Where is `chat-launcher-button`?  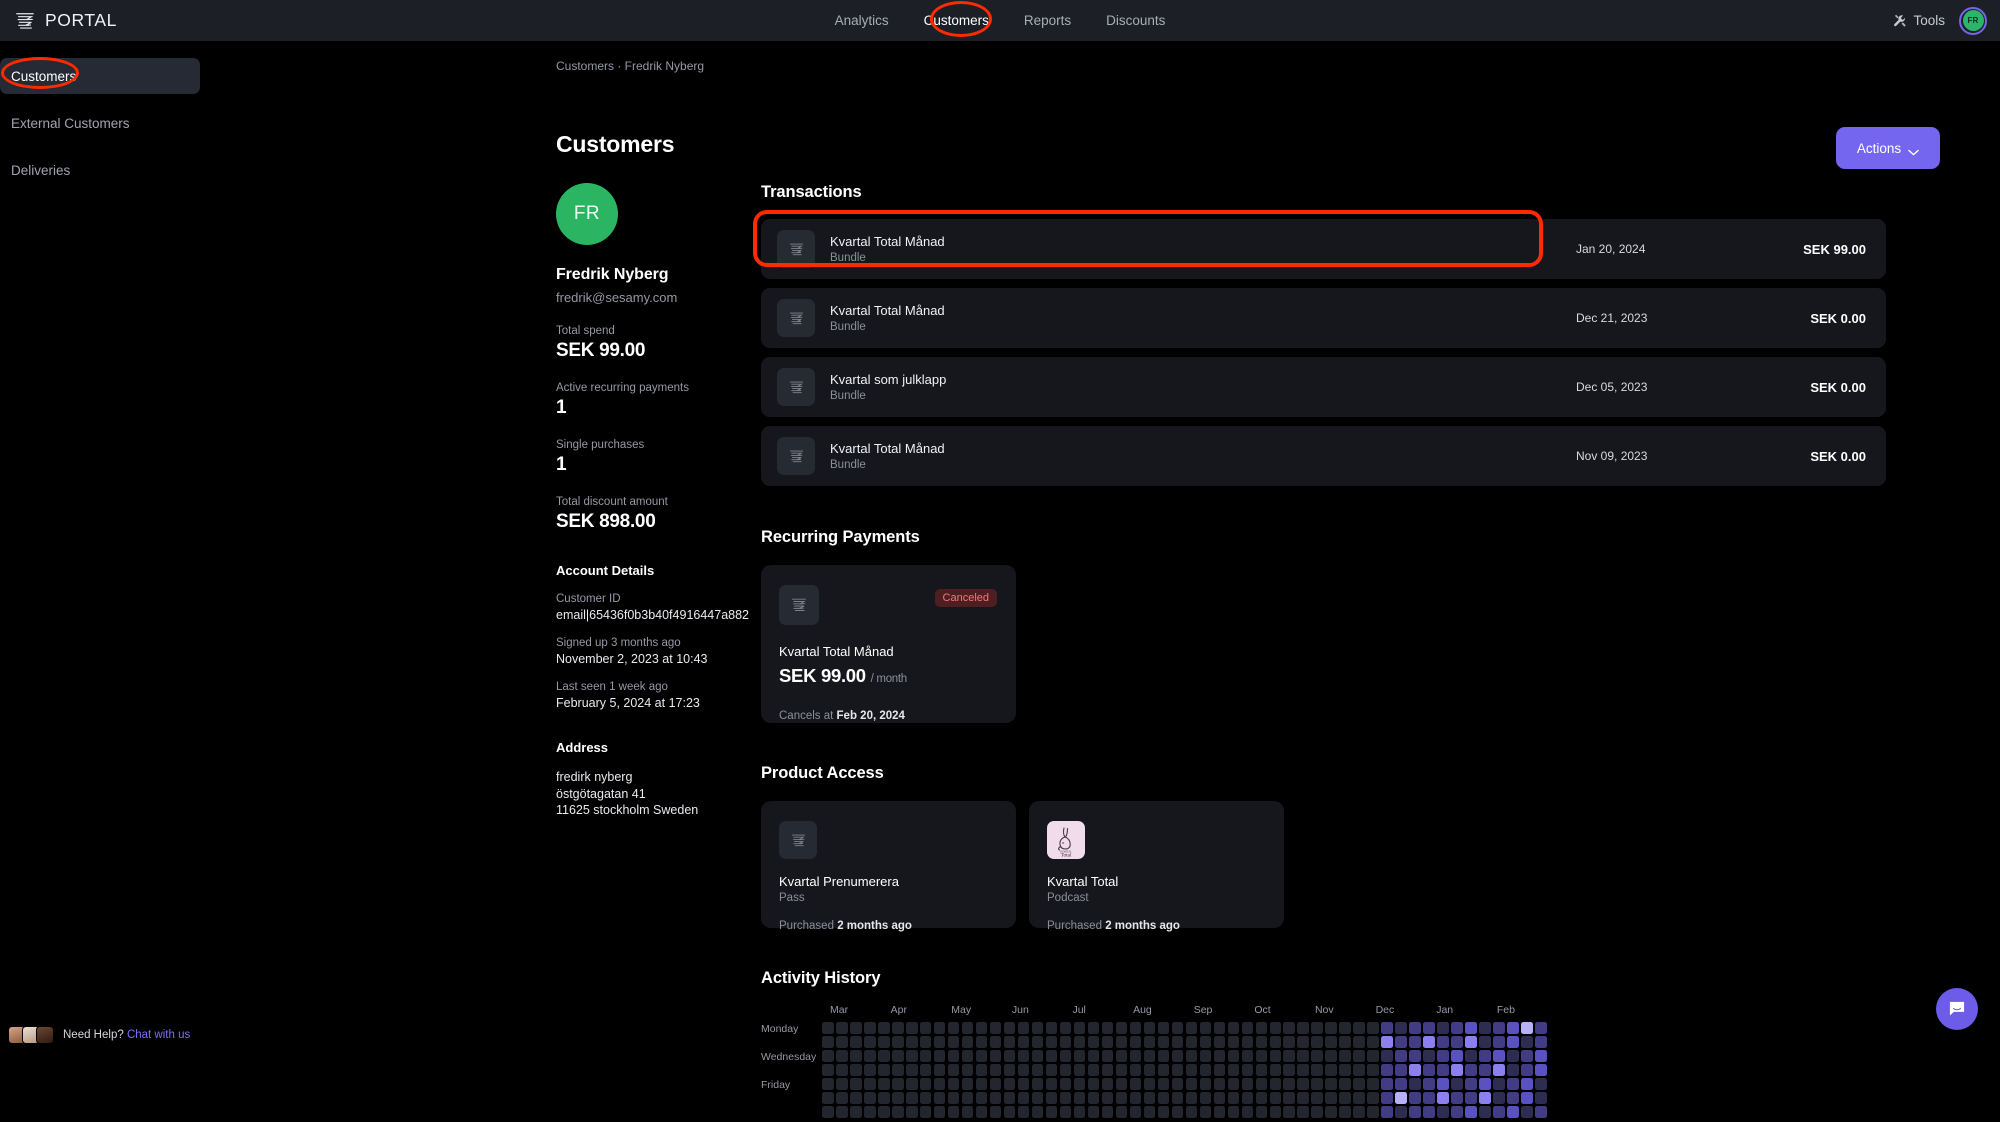 chat-launcher-button is located at coordinates (1957, 1009).